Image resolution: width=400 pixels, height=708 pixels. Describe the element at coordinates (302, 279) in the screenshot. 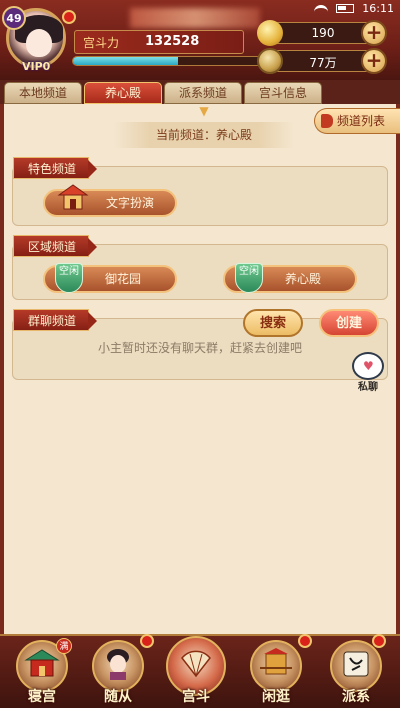

I see `yangxin-hall-label: 养心殿` at that location.